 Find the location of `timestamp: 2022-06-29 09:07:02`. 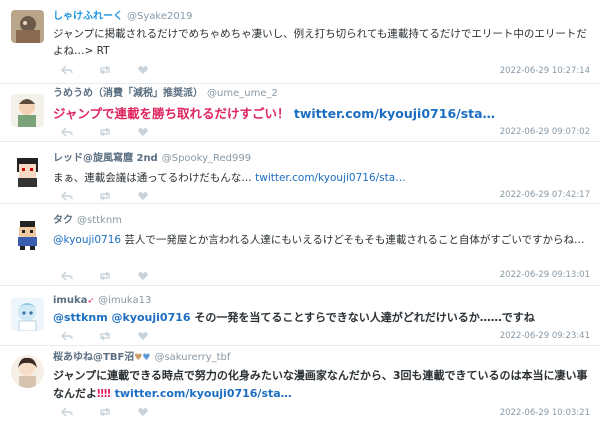

timestamp: 2022-06-29 09:07:02 is located at coordinates (545, 132).